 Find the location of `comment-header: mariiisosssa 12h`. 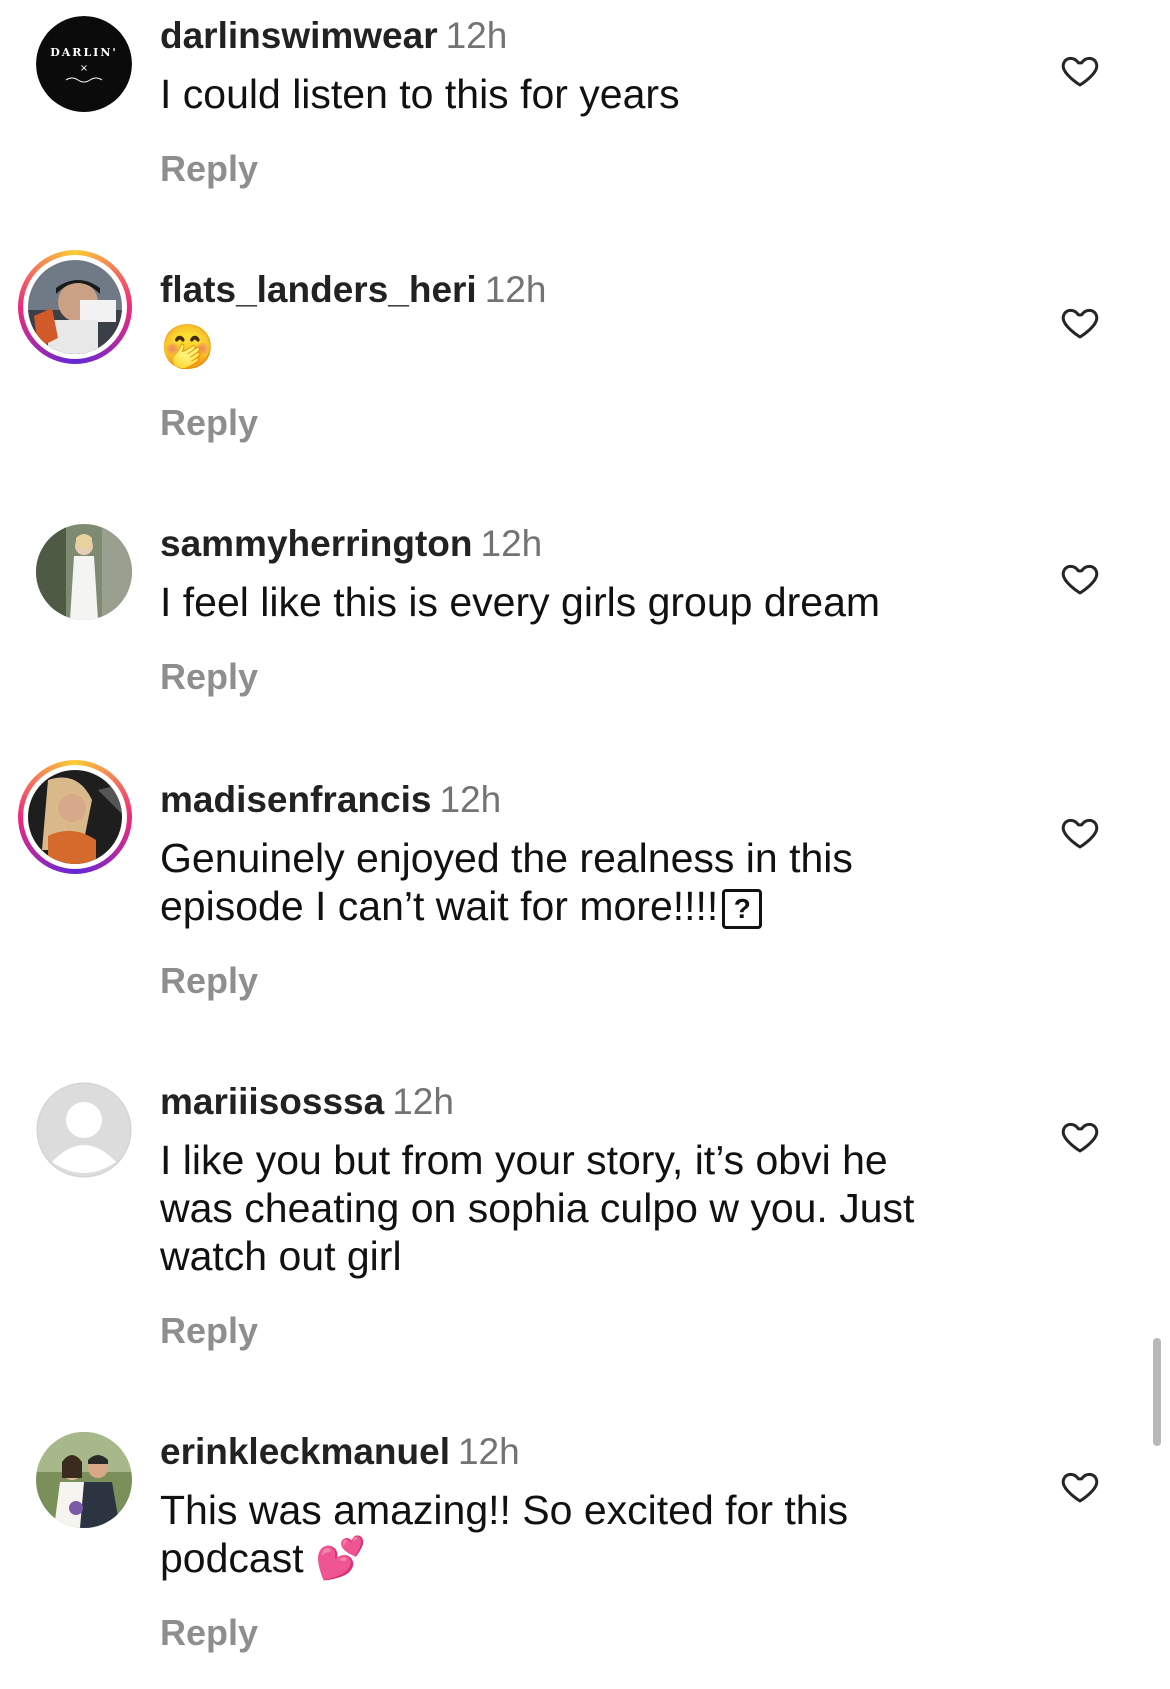

comment-header: mariiisosssa 12h is located at coordinates (590, 1102).